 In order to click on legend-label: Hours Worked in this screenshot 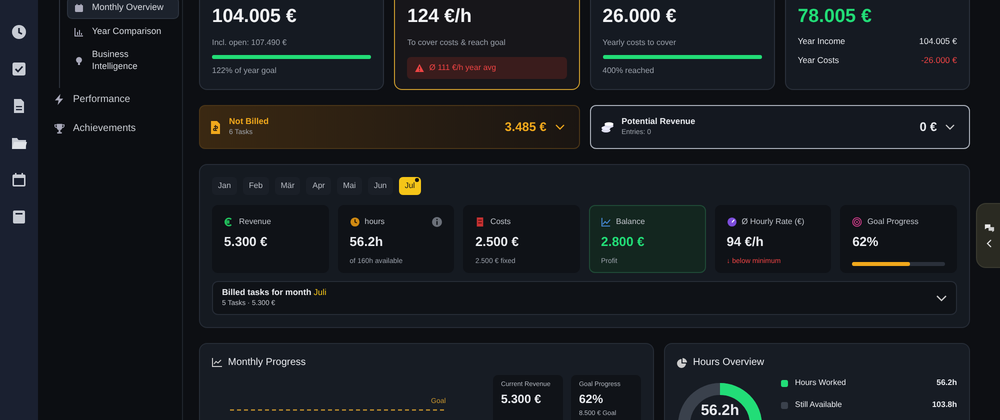, I will do `click(820, 383)`.